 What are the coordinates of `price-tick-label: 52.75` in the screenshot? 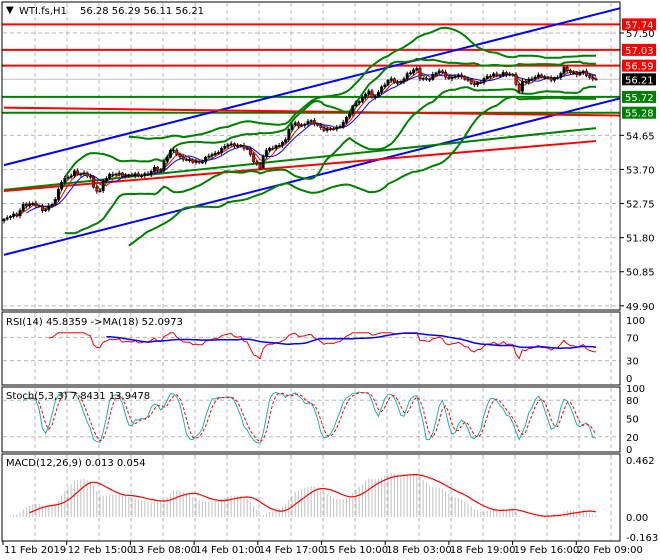 It's located at (640, 205).